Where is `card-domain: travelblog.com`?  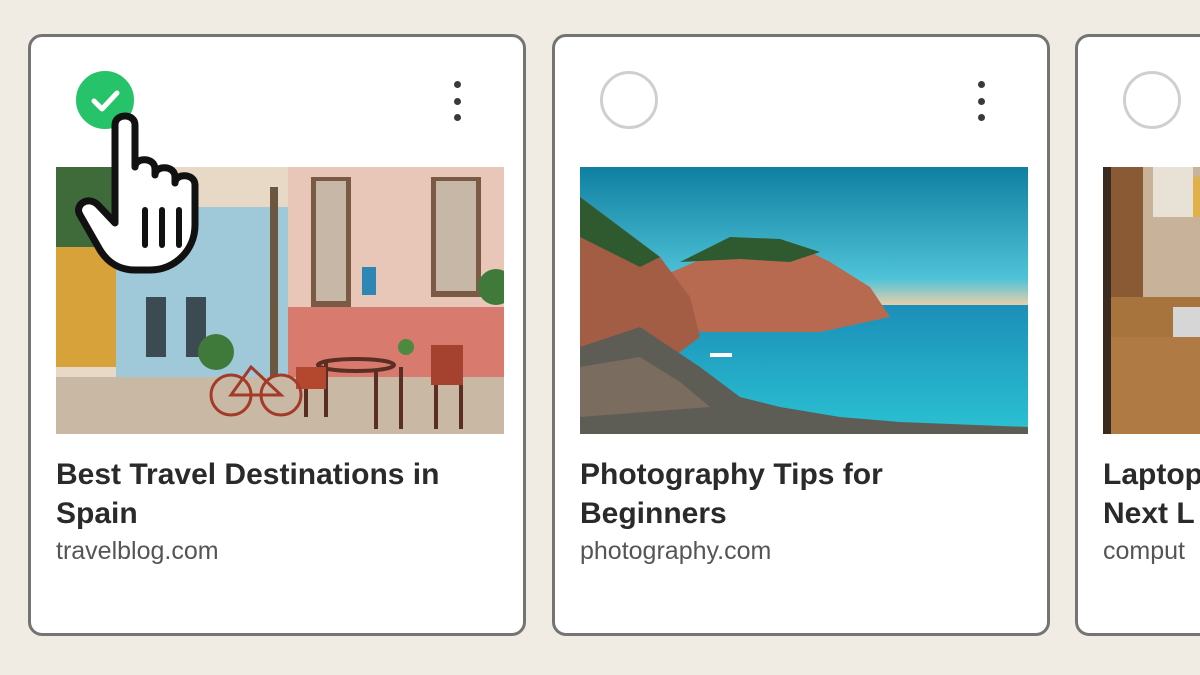
card-domain: travelblog.com is located at coordinates (137, 551).